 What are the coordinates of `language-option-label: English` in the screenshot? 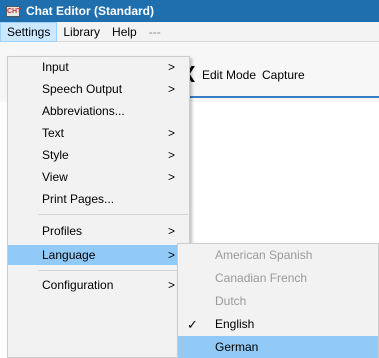 It's located at (235, 324).